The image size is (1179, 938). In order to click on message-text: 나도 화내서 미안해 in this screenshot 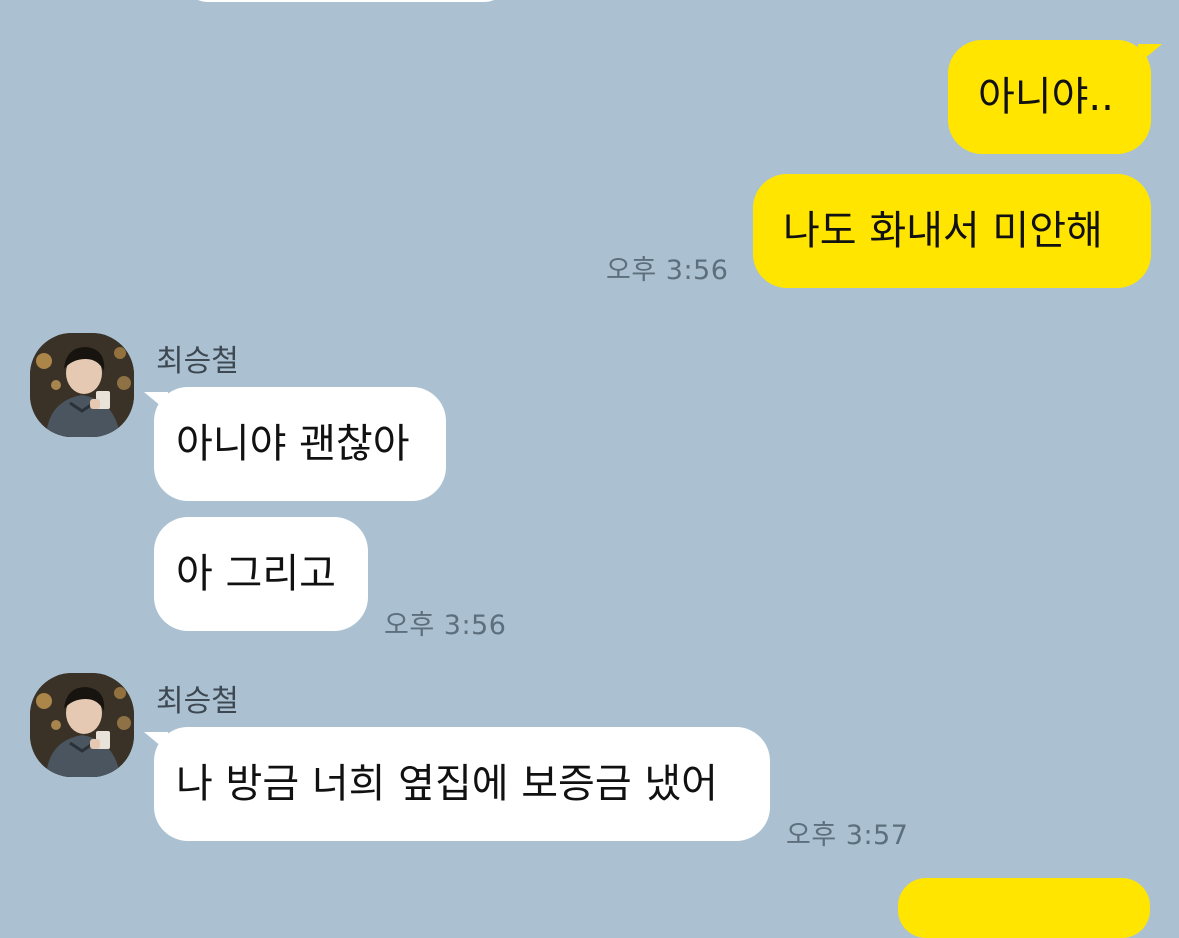, I will do `click(943, 231)`.